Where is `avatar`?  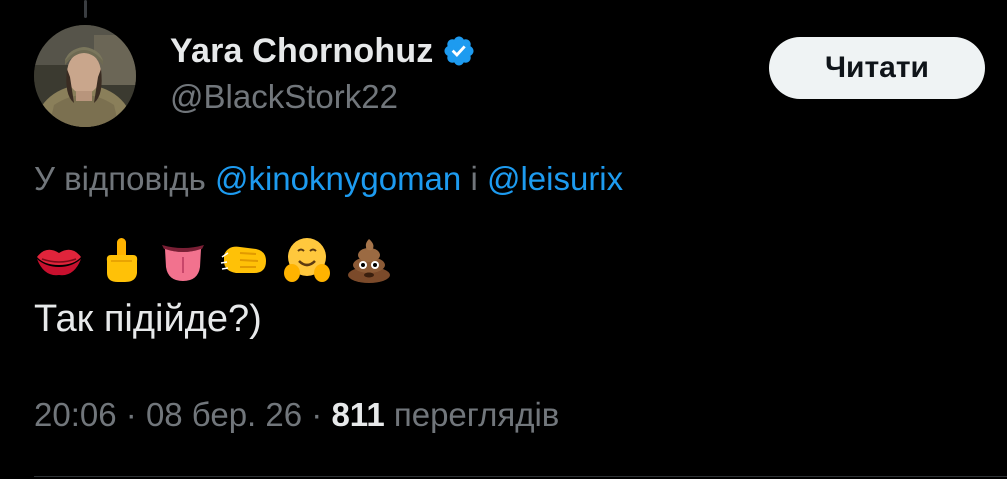
avatar is located at coordinates (85, 76).